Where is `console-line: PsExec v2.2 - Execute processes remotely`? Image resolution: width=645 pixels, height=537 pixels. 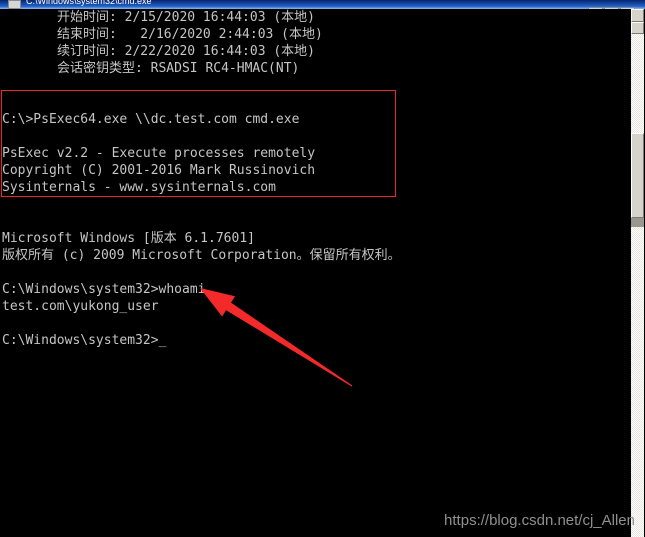 console-line: PsExec v2.2 - Execute processes remotely is located at coordinates (159, 153).